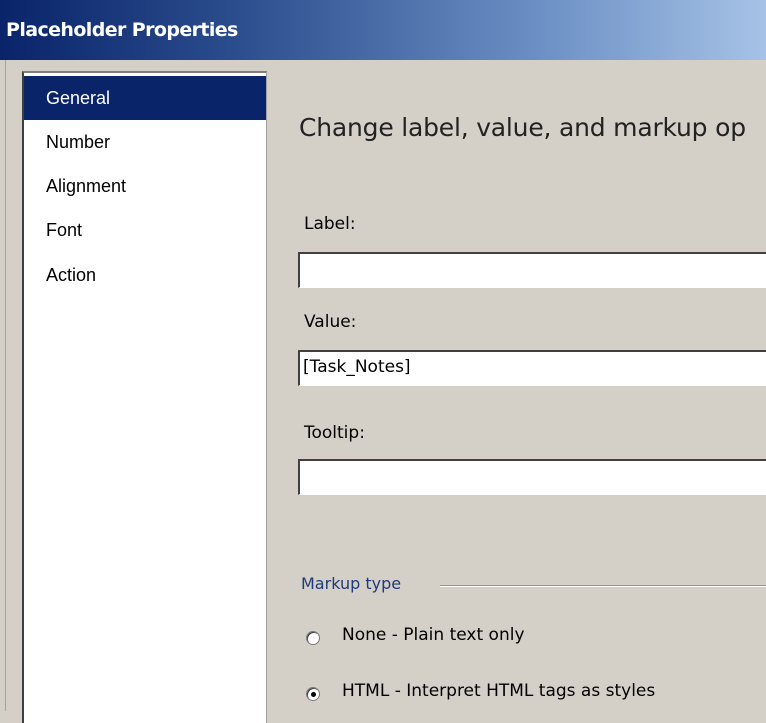  I want to click on sidebar-item-general: General, so click(145, 98).